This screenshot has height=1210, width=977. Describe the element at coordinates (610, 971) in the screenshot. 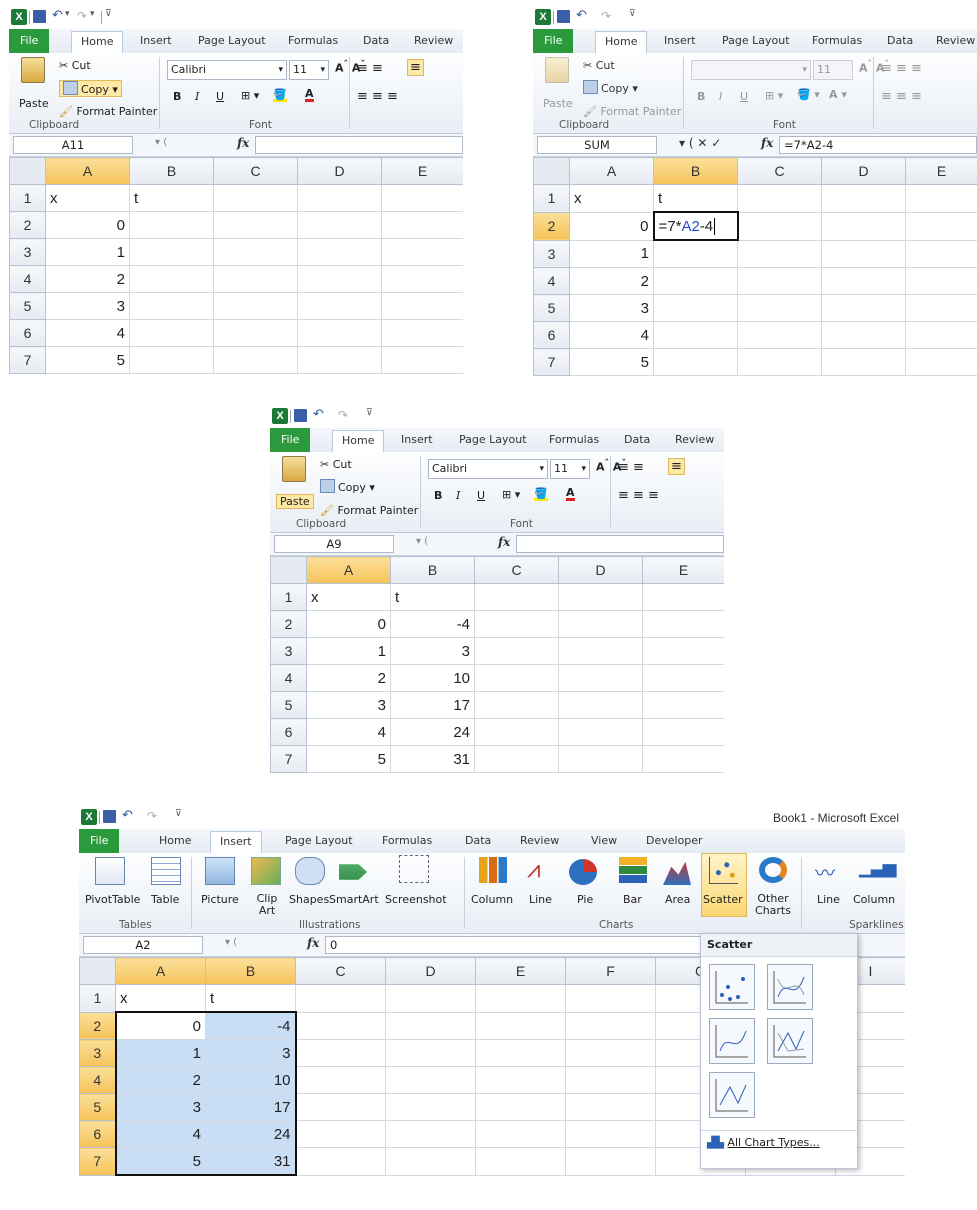

I see `column-header-f: F` at that location.